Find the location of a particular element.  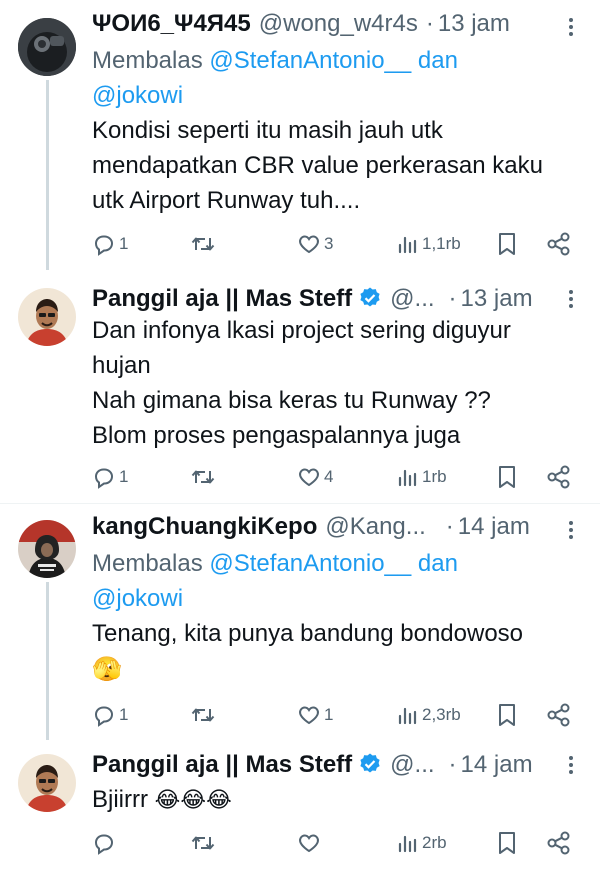

view-count: 2,3rb is located at coordinates (441, 714).